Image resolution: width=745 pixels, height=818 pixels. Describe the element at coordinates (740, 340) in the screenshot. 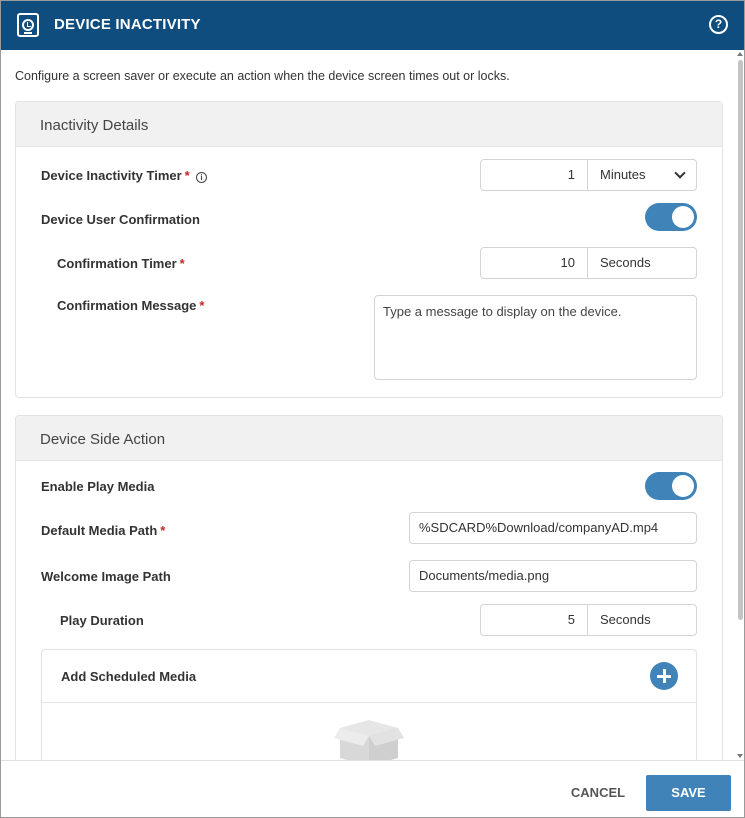

I see `scroll-thumb` at that location.